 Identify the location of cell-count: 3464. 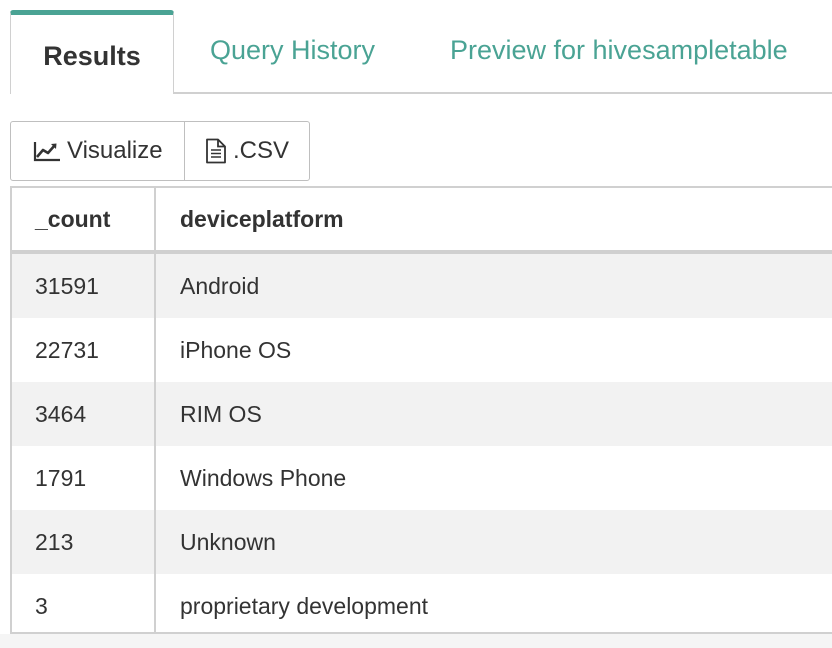
(84, 414).